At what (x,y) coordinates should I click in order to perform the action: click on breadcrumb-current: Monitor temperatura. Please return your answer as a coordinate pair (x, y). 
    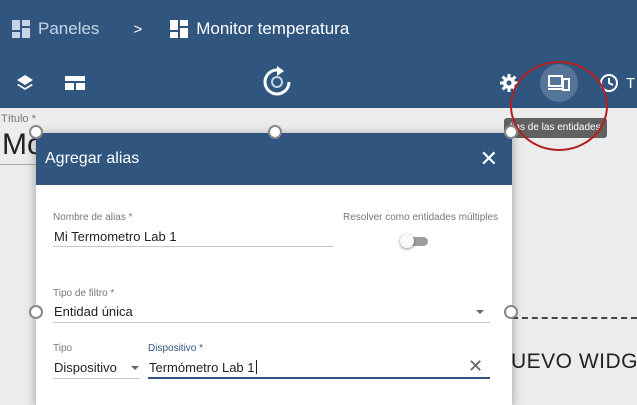
    Looking at the image, I should click on (259, 29).